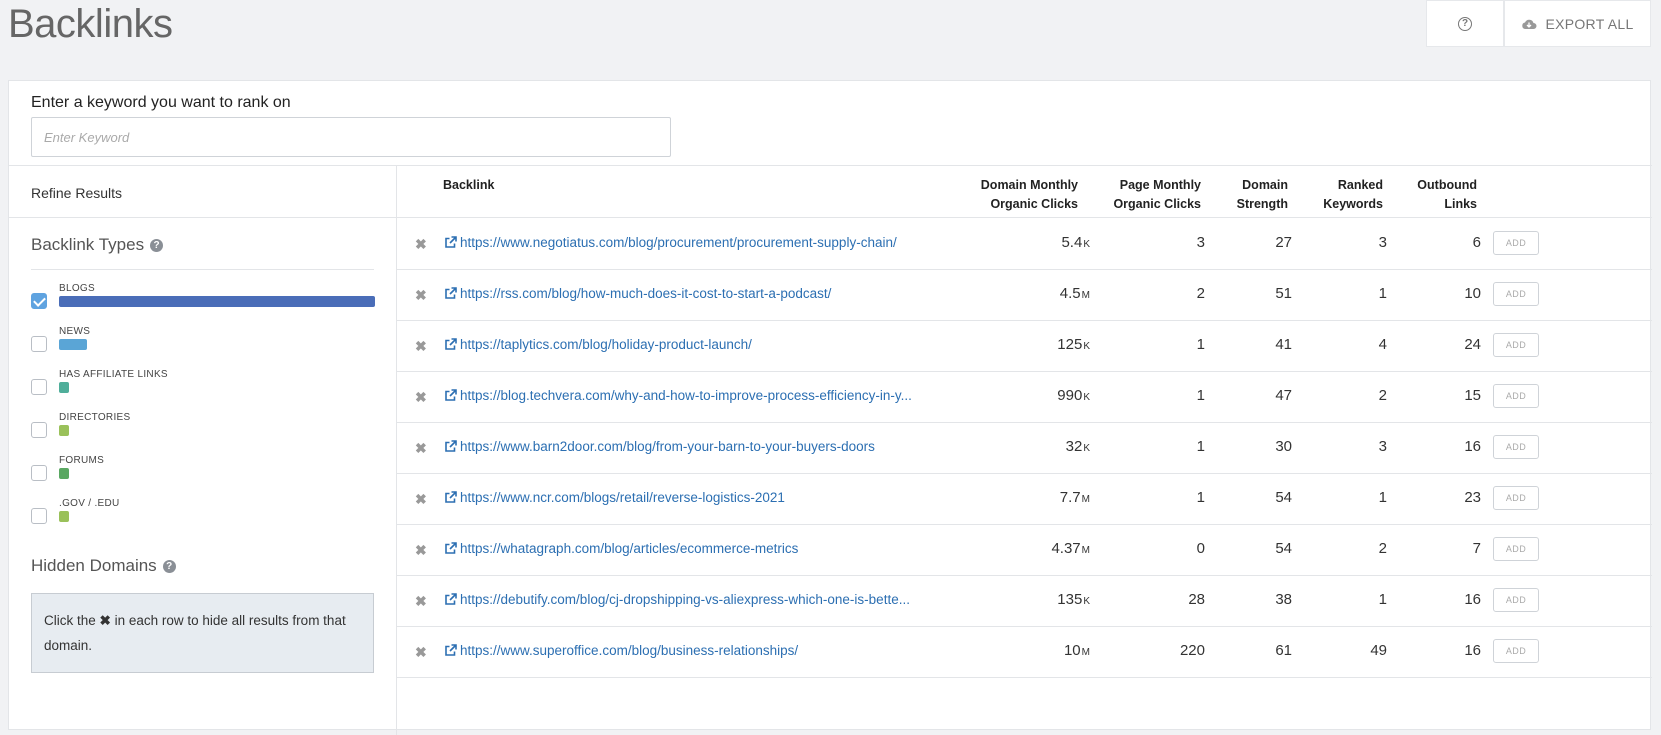  I want to click on type-label: FORUMS, so click(82, 460).